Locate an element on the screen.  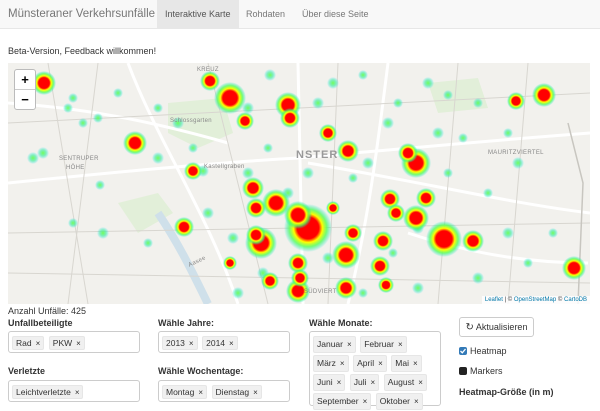
heatmap-size-label: Heatmap-Größe (in m) is located at coordinates (506, 392).